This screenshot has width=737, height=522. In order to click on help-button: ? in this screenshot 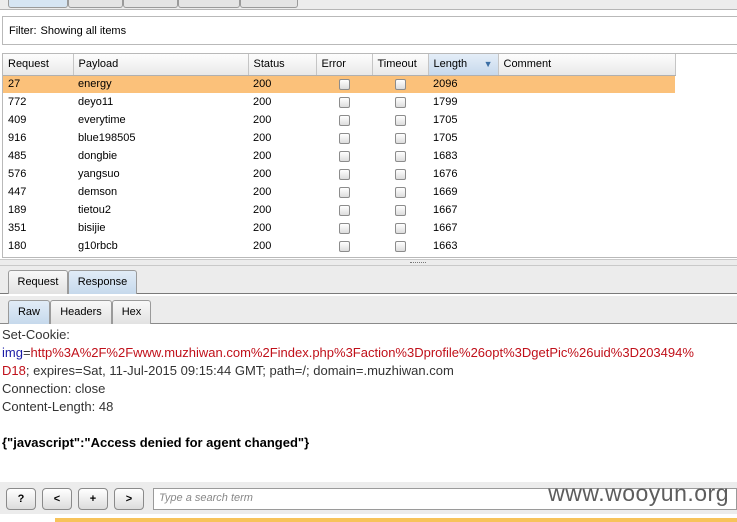, I will do `click(21, 499)`.